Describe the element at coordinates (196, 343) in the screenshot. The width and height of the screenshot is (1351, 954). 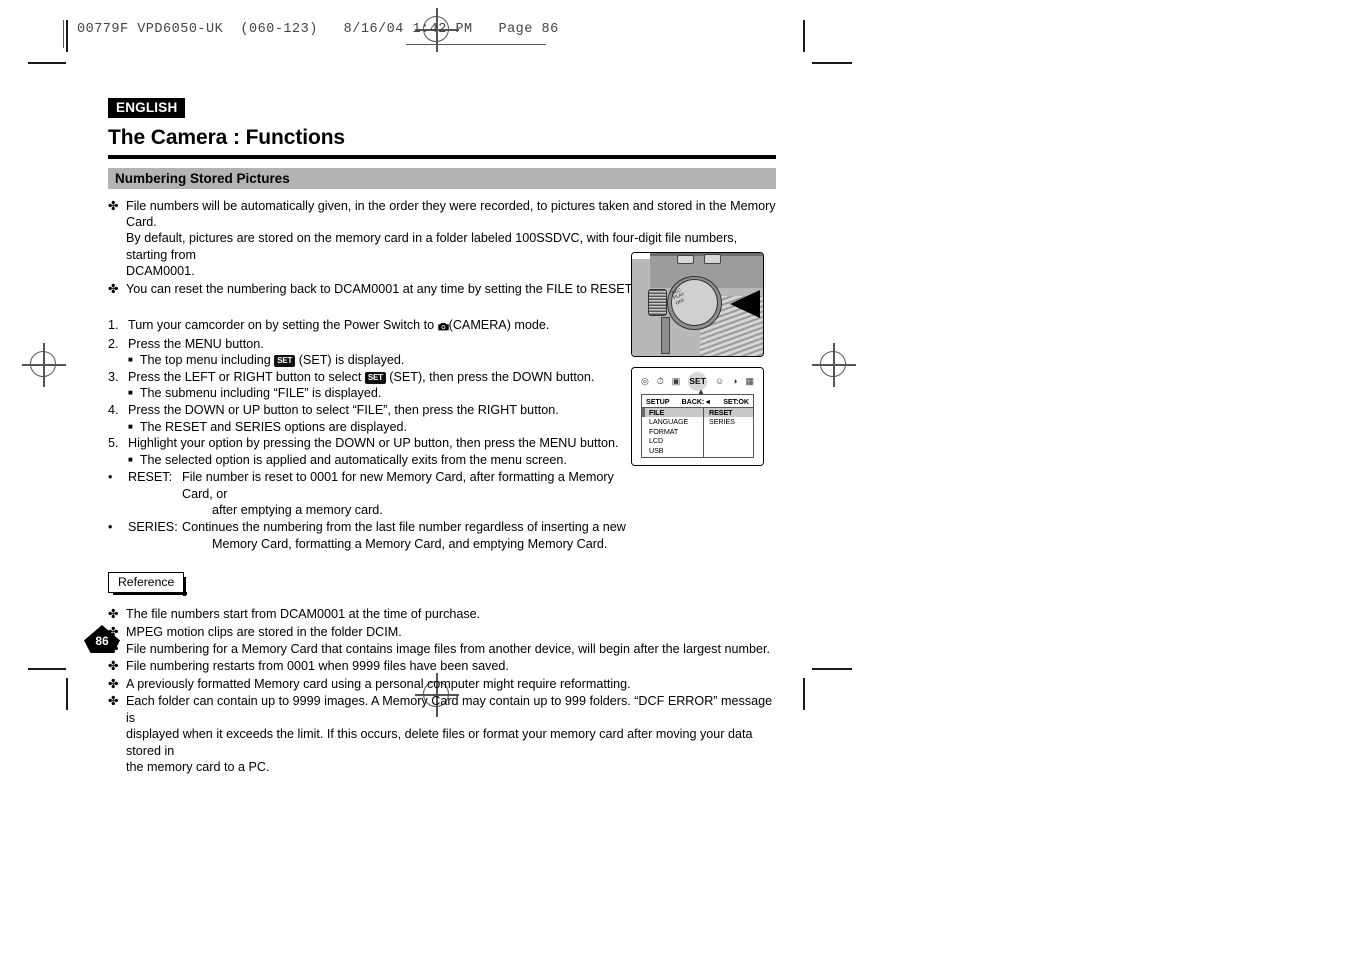
I see `step-text: Press the MENU button.` at that location.